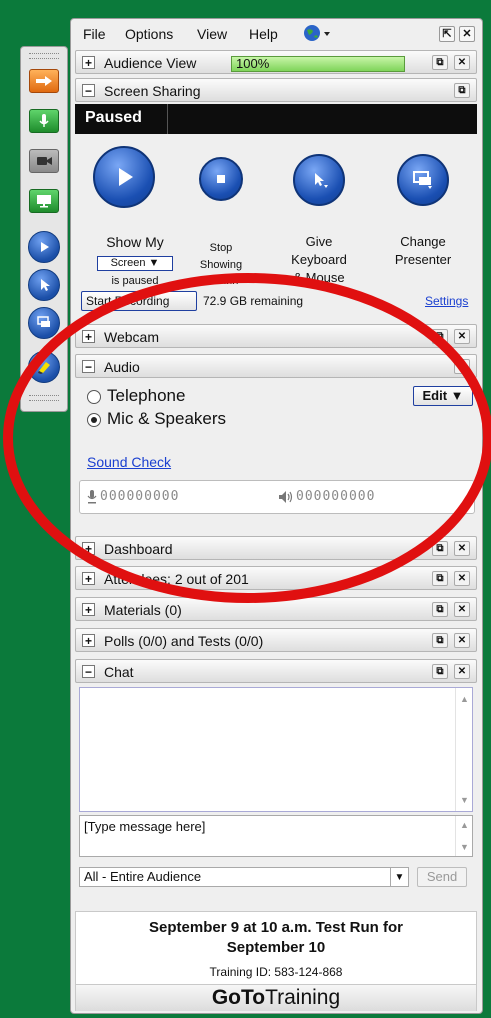  I want to click on recording-settings-link: Settings, so click(446, 301).